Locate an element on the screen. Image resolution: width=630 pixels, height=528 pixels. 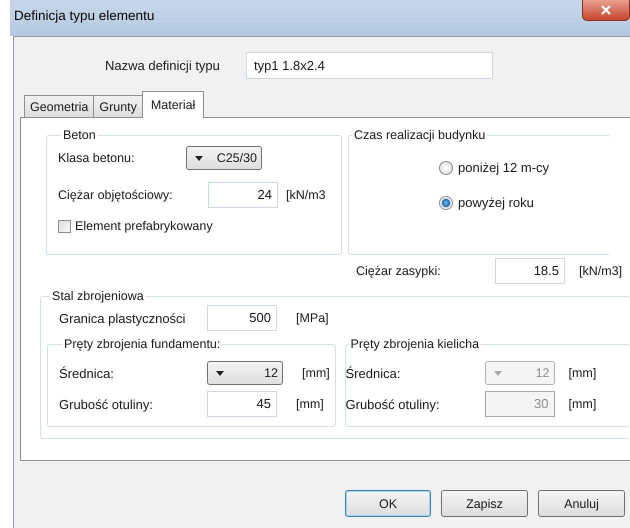
input-field: 24 is located at coordinates (243, 195).